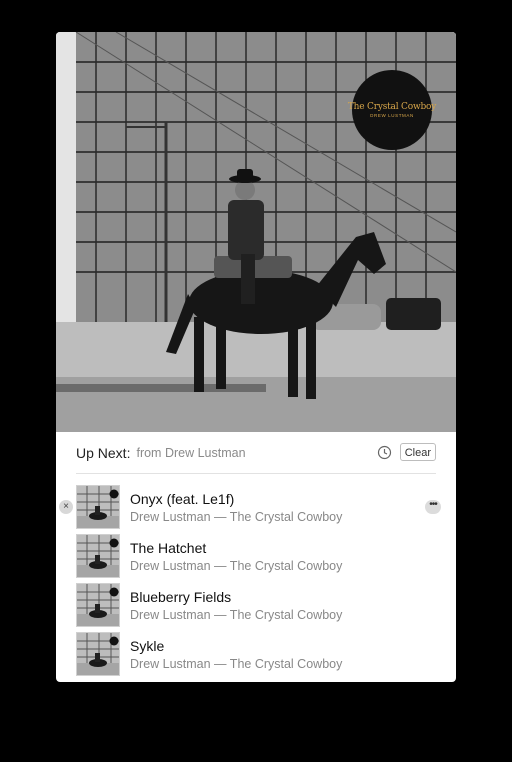  What do you see at coordinates (433, 507) in the screenshot?
I see `ellipsis-icon: •••` at bounding box center [433, 507].